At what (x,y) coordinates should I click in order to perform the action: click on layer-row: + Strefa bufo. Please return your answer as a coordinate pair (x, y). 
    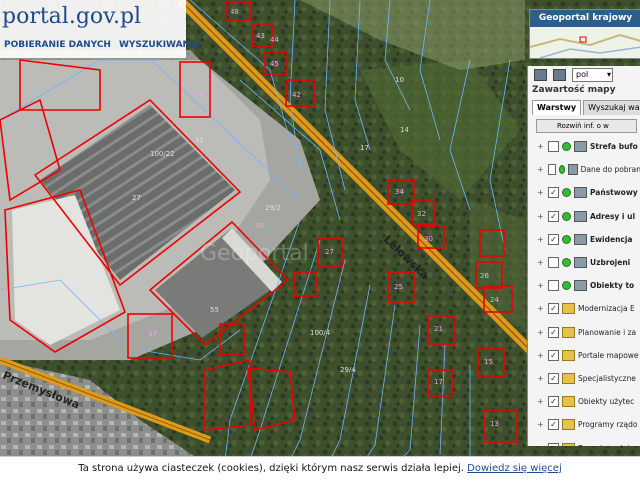
    Looking at the image, I should click on (584, 146).